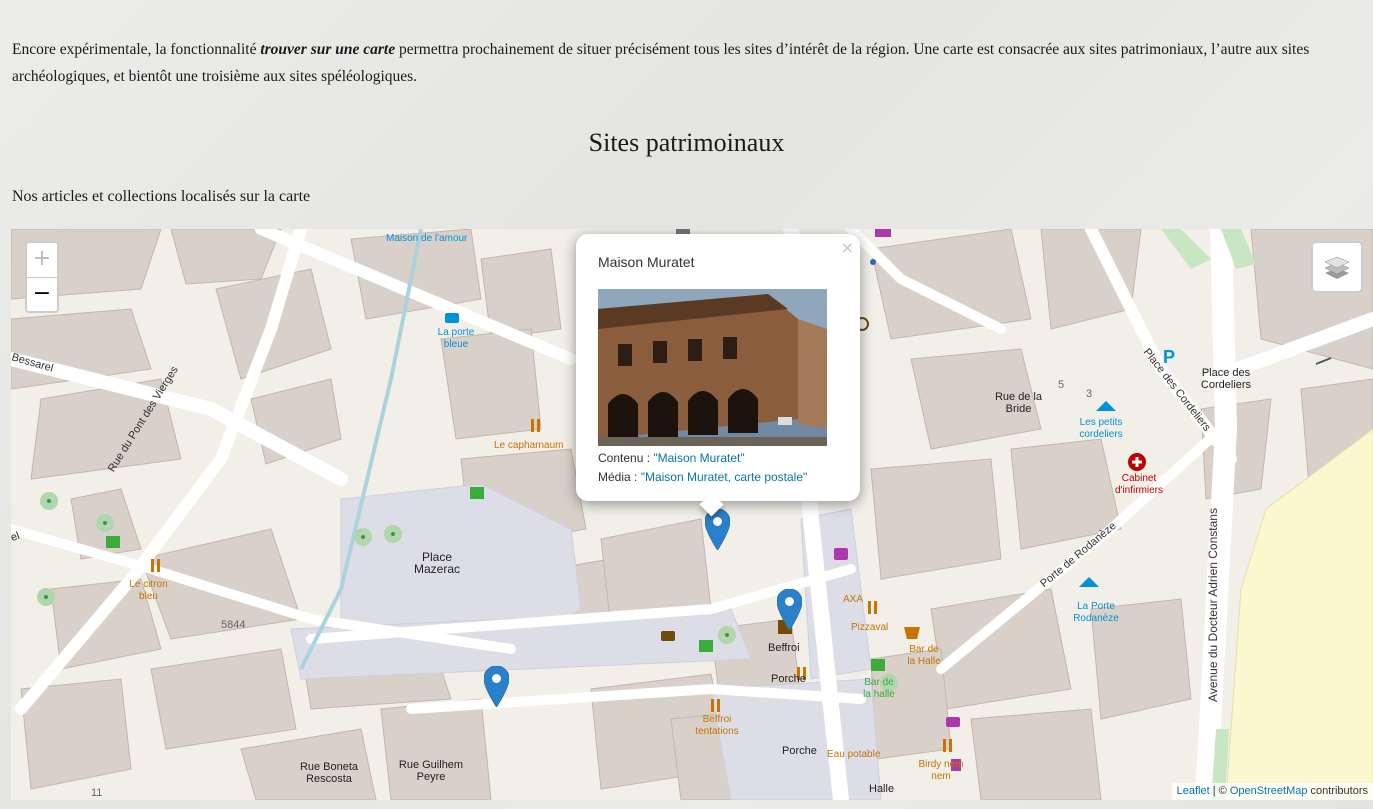  I want to click on label-eau-potable: Eau potable, so click(854, 754).